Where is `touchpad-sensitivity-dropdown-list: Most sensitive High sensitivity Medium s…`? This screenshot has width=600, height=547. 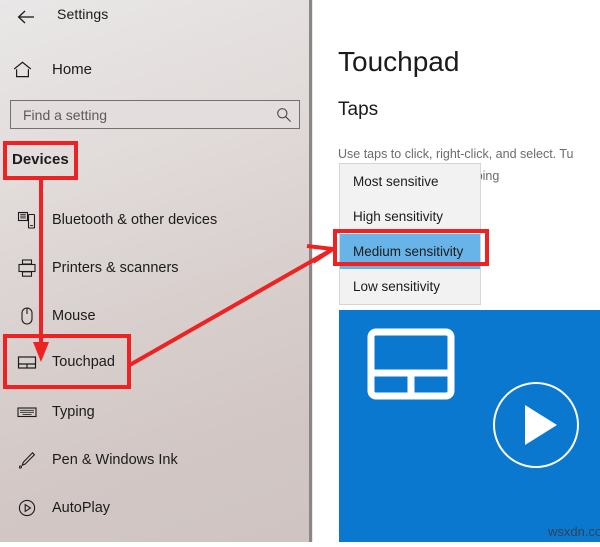
touchpad-sensitivity-dropdown-list: Most sensitive High sensitivity Medium s… is located at coordinates (410, 234).